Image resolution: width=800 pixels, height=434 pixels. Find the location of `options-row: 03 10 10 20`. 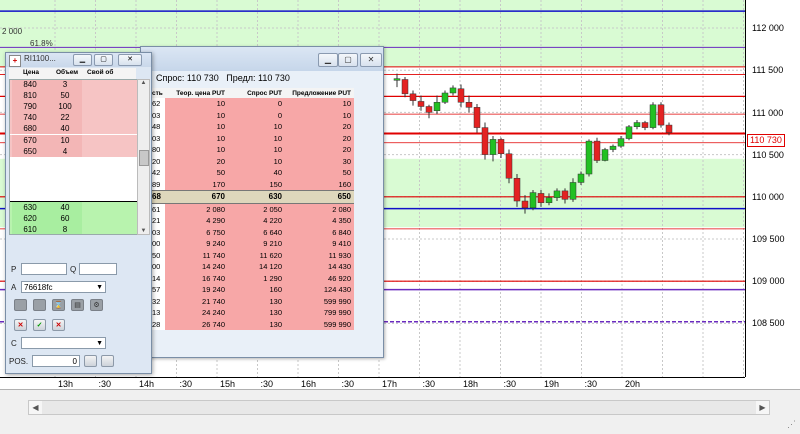

options-row: 03 10 10 20 is located at coordinates (251, 138).